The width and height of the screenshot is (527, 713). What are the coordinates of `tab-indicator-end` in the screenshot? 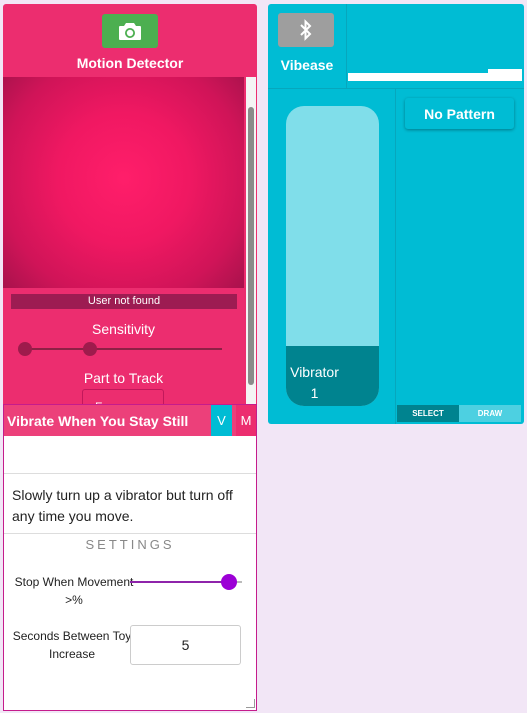 It's located at (505, 75).